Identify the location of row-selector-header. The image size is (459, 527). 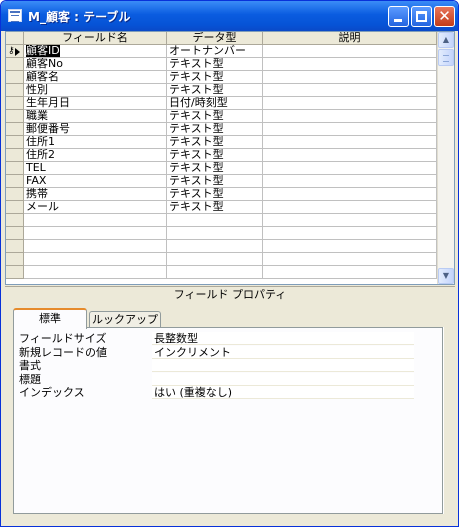
(15, 38).